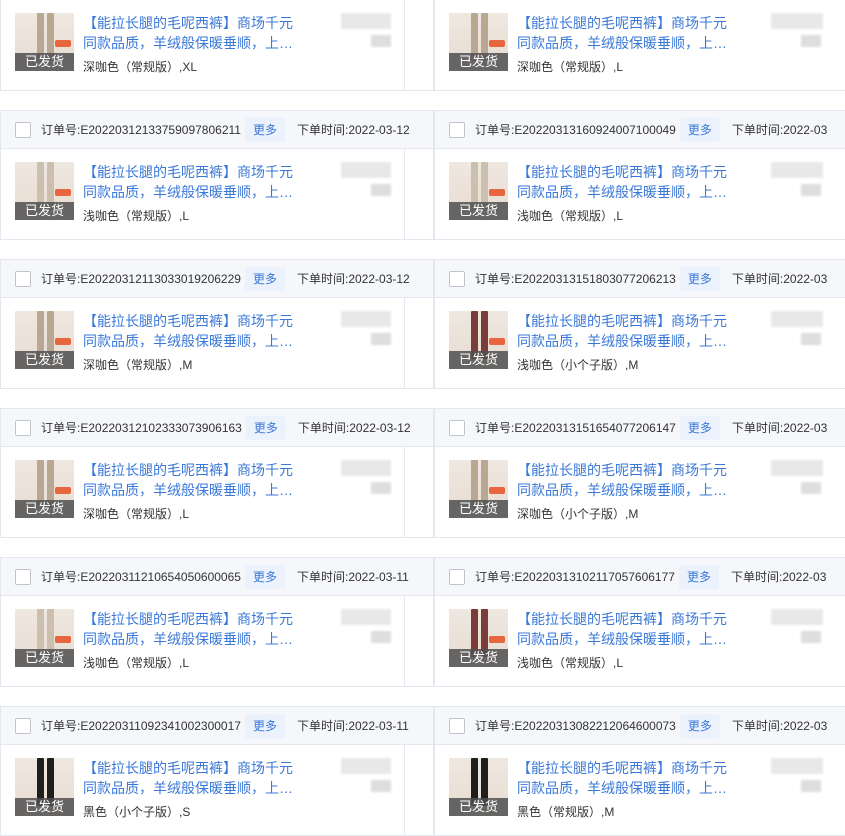  Describe the element at coordinates (404, 641) in the screenshot. I see `divider` at that location.